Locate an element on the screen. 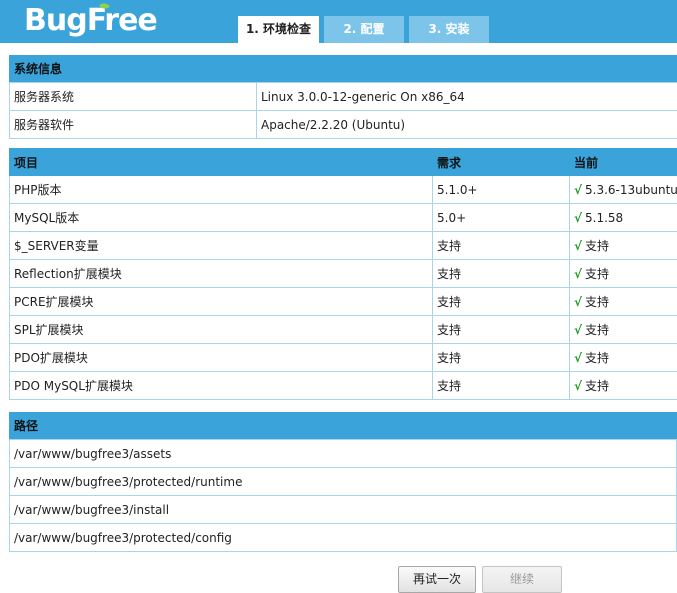  requirements-header-row: 项目 需求 当前 is located at coordinates (343, 162).